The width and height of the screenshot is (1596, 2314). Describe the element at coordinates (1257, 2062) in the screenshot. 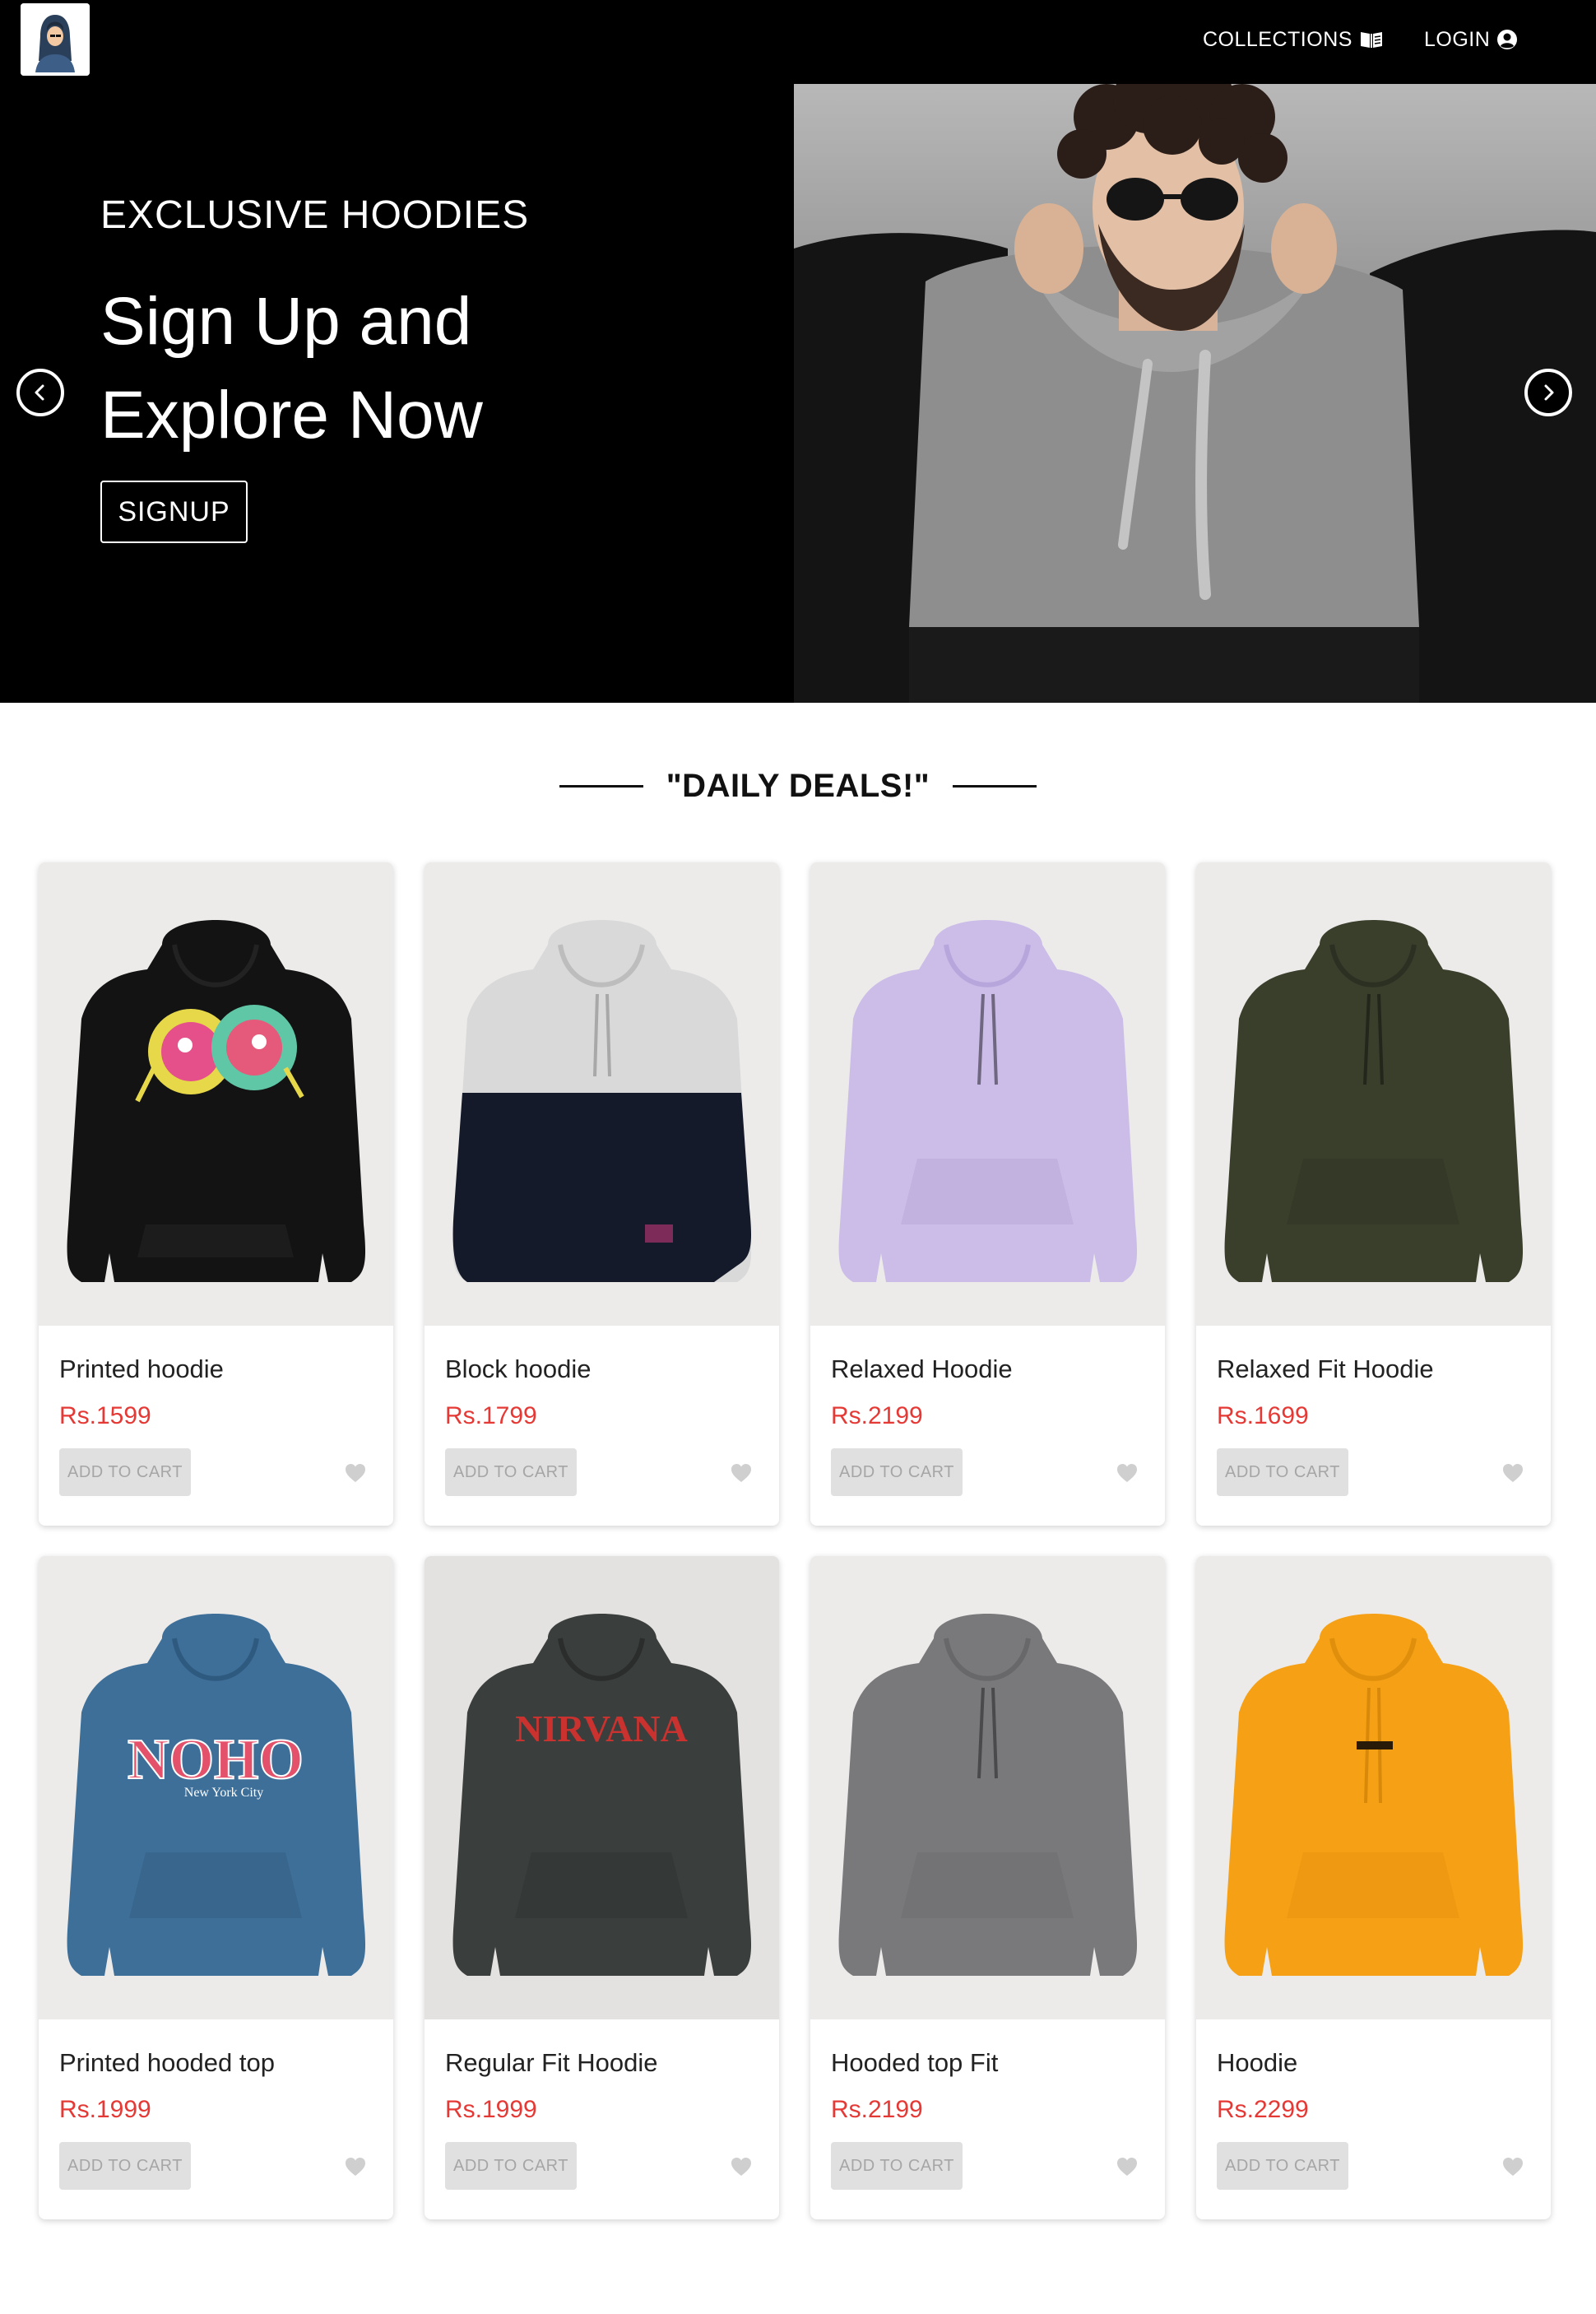

I see `product-name: Hoodie` at that location.